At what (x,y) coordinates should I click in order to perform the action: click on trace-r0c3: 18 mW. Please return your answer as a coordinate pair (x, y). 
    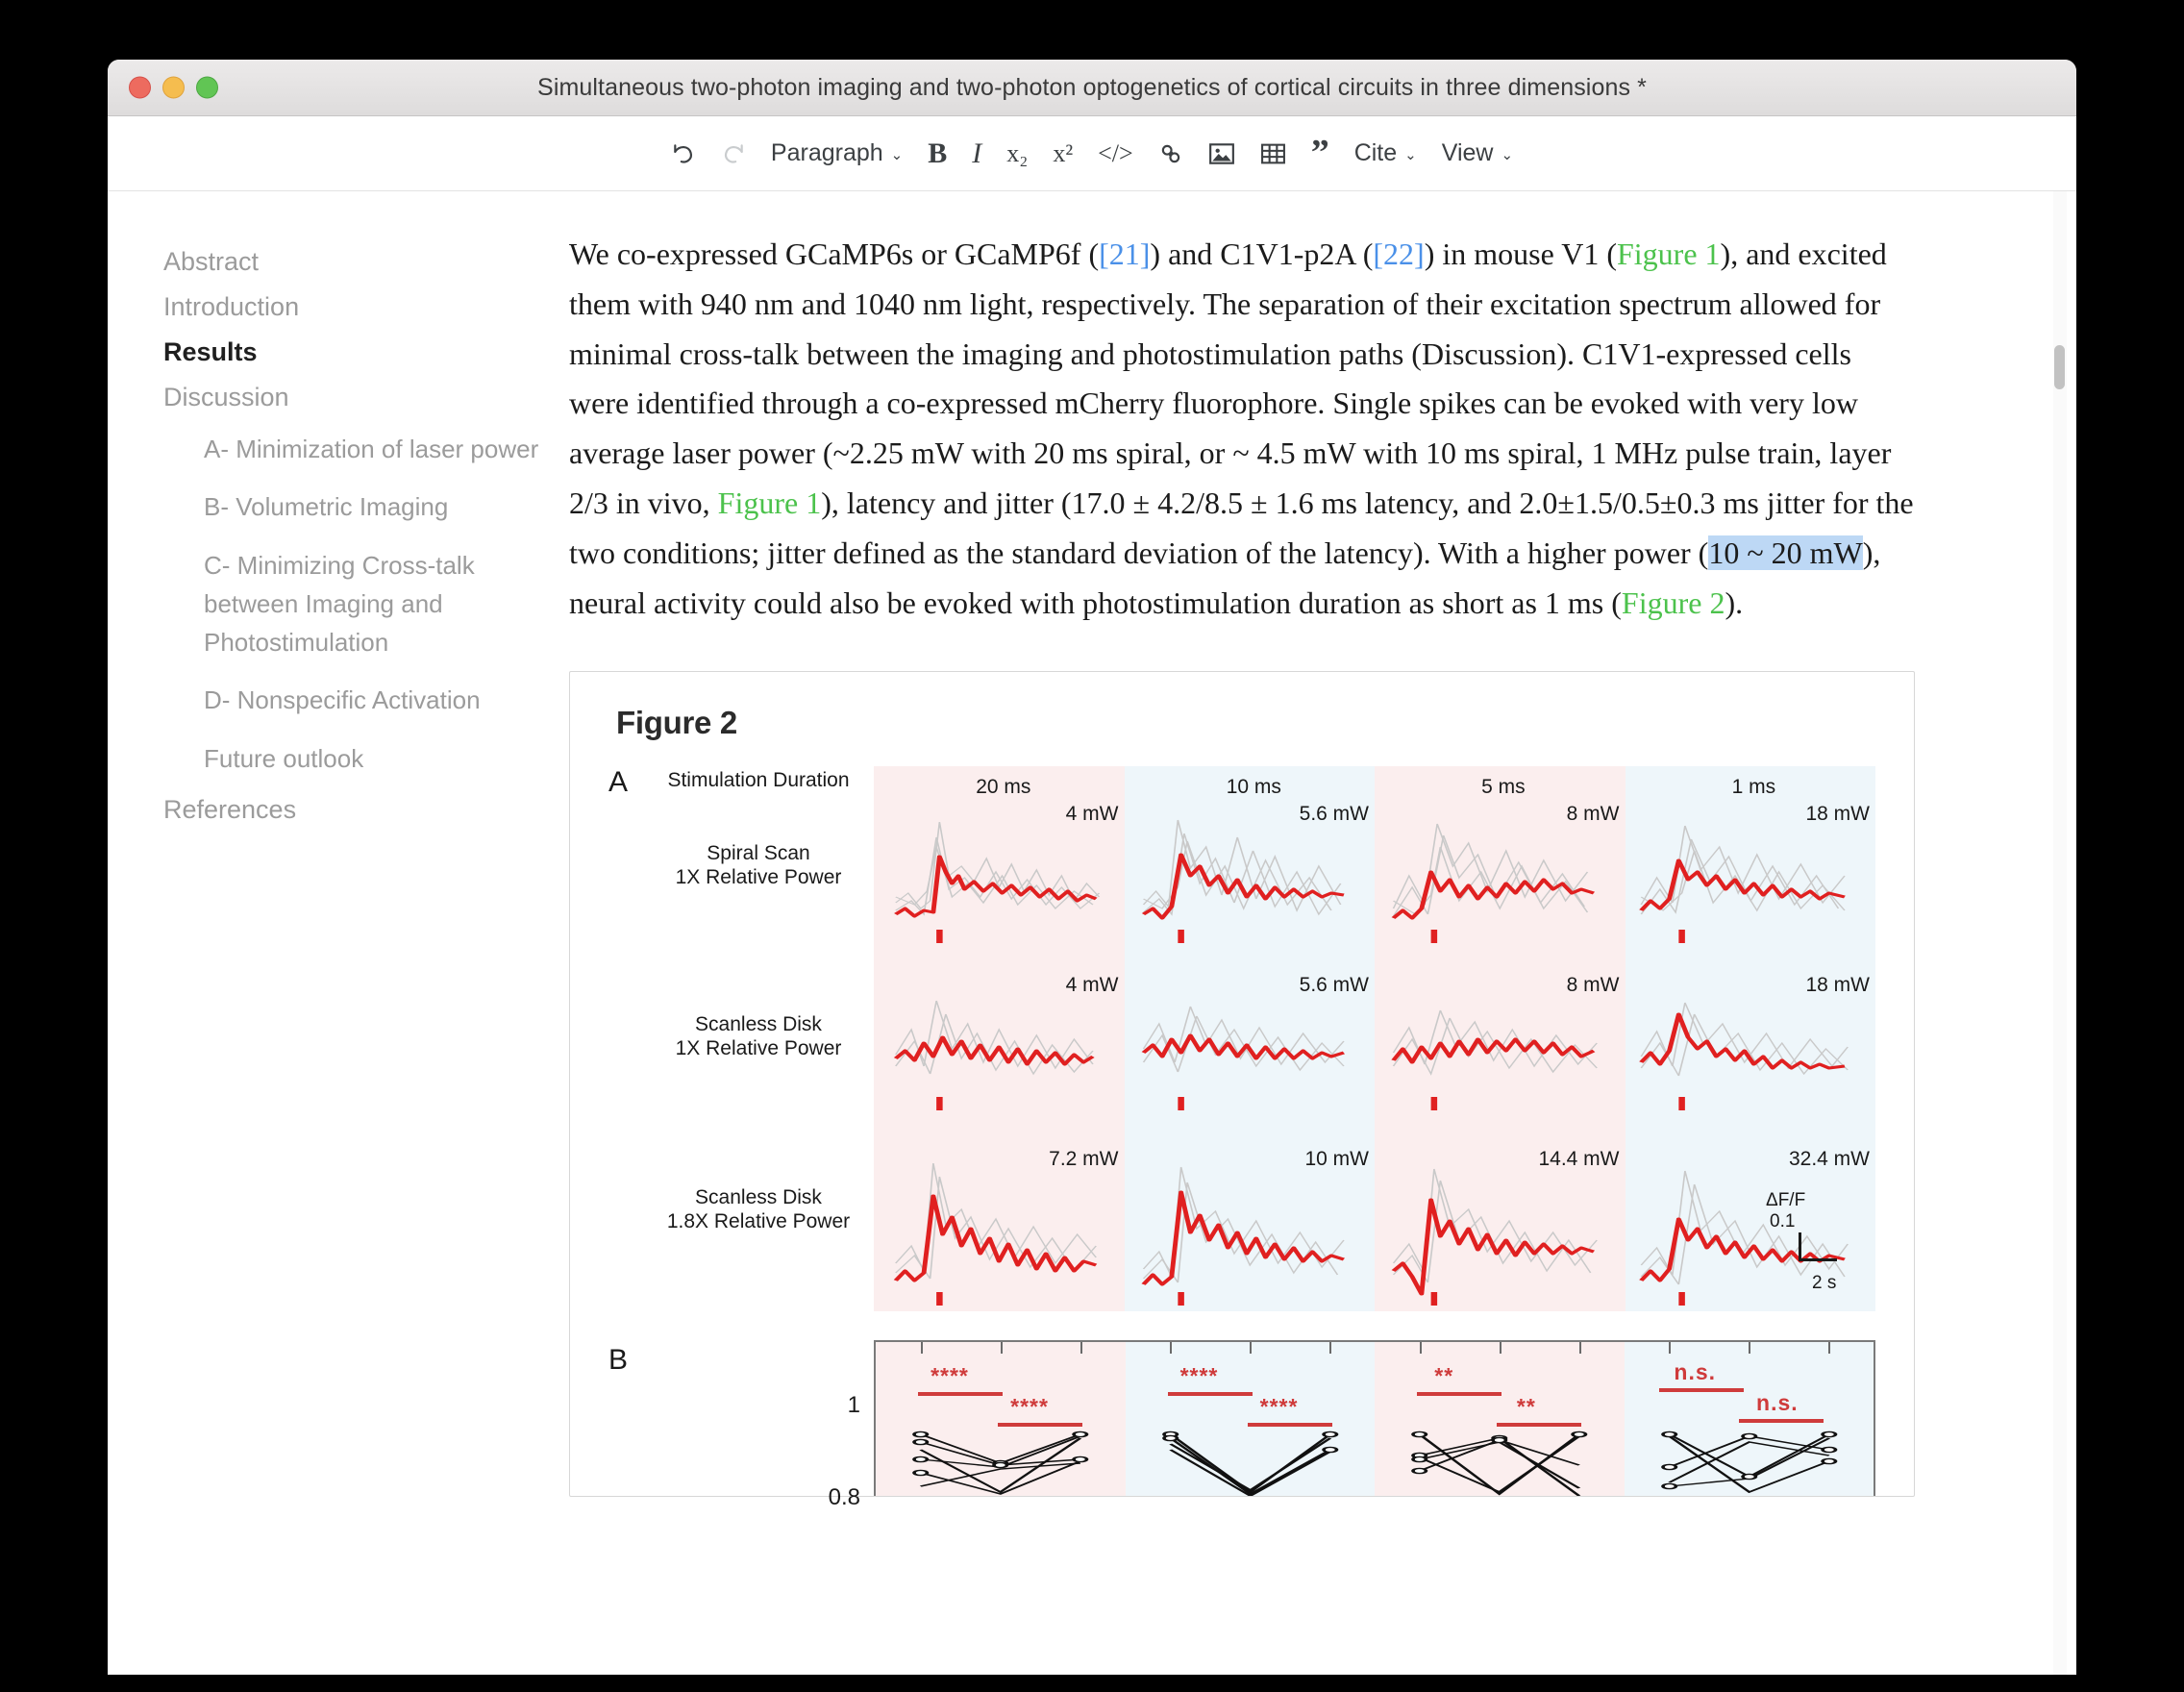
    Looking at the image, I should click on (1751, 875).